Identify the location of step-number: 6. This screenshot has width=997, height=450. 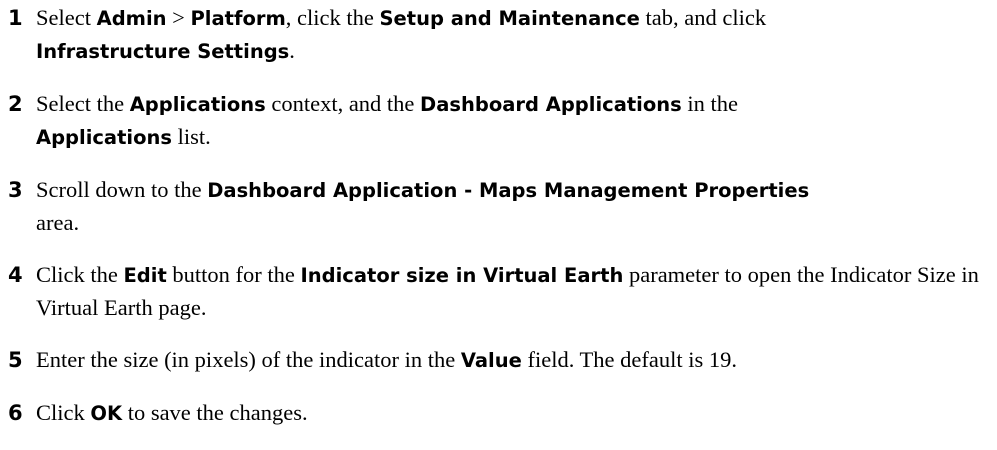
(15, 413).